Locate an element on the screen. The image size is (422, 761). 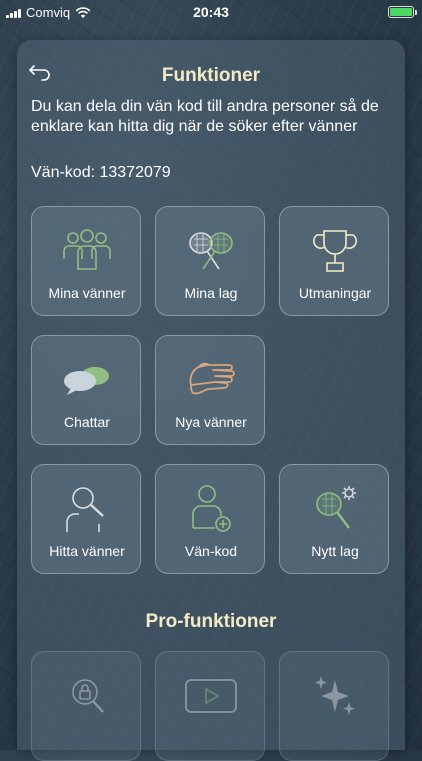
friend-code-value: Vän-kod: 13372079 is located at coordinates (101, 172).